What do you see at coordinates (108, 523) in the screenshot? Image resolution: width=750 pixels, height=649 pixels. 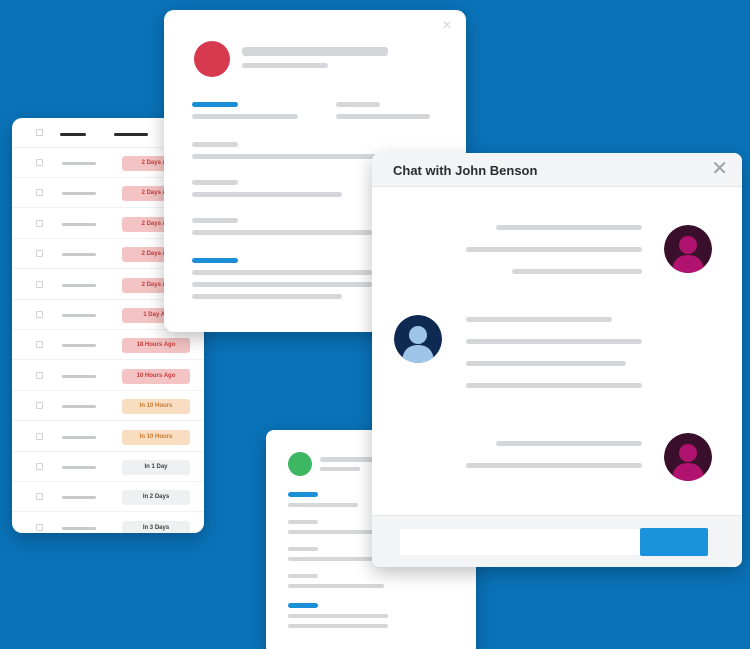 I see `table-row: In 3 Days` at bounding box center [108, 523].